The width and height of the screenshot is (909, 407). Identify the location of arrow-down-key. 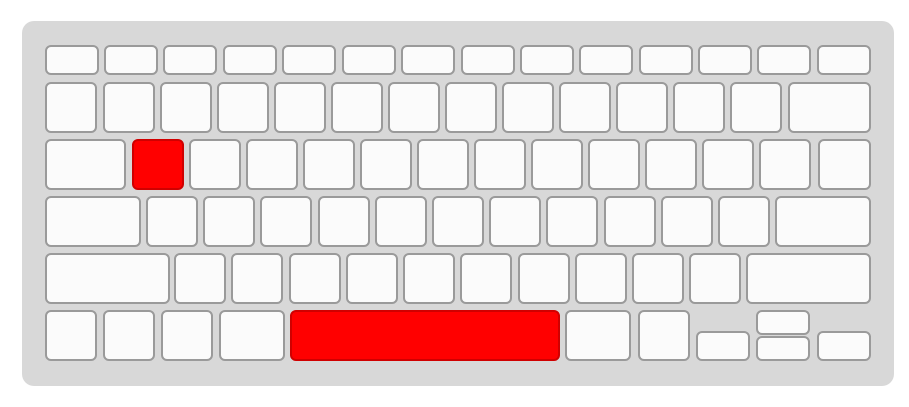
(783, 348).